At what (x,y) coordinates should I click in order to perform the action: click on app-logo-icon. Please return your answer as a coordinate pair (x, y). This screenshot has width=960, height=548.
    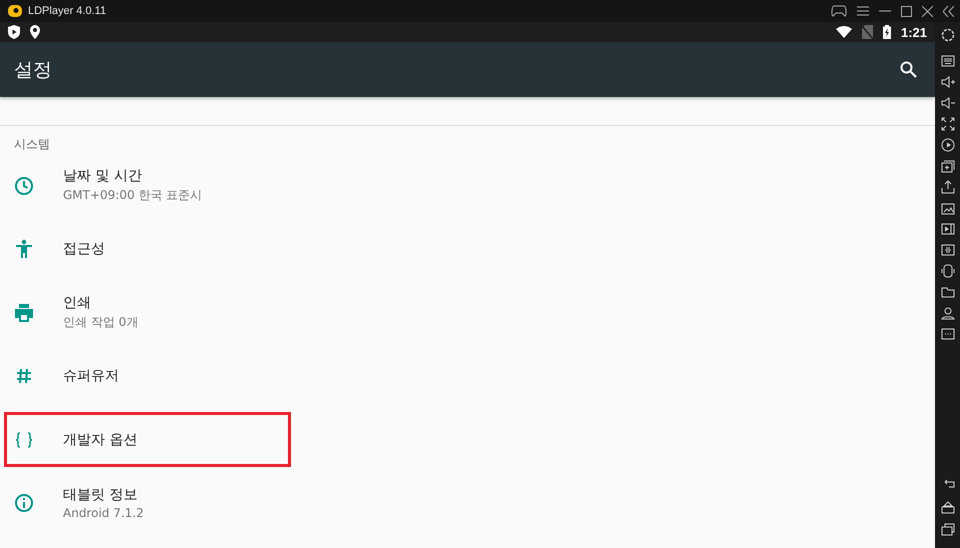
    Looking at the image, I should click on (15, 11).